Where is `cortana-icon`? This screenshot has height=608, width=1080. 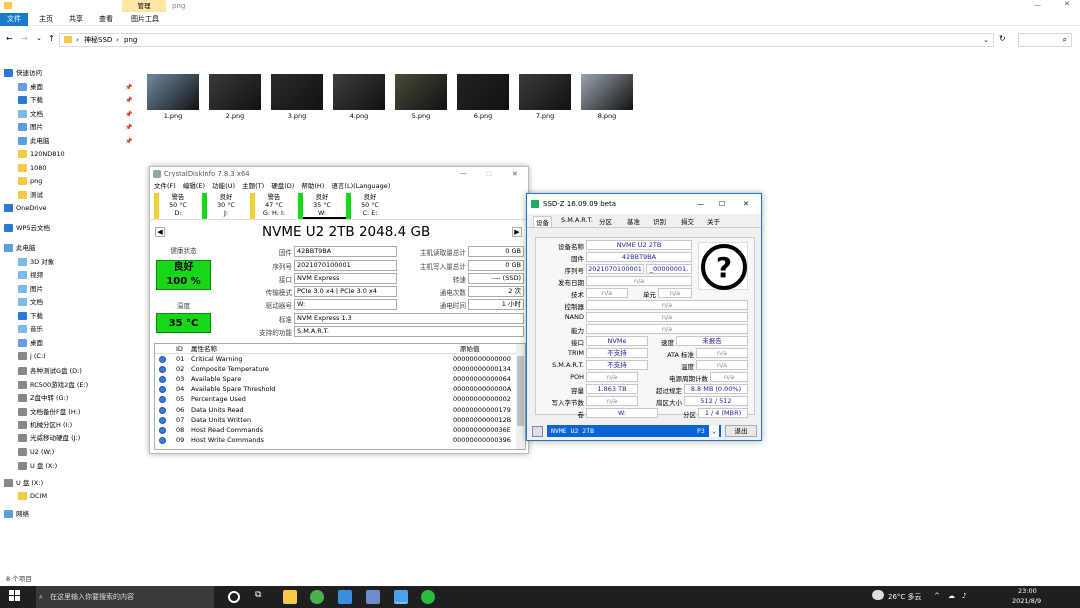 cortana-icon is located at coordinates (234, 597).